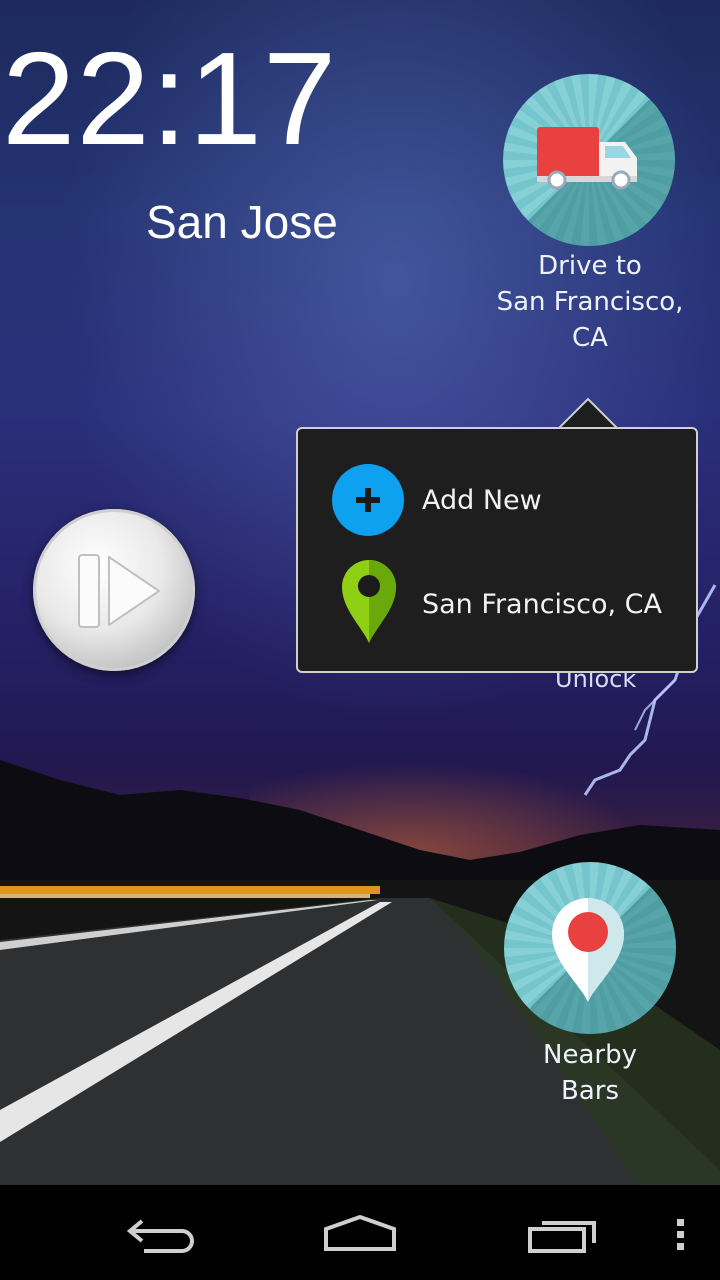 The width and height of the screenshot is (720, 1280). What do you see at coordinates (590, 320) in the screenshot?
I see `drive-to-line2: San Francisco, CA` at bounding box center [590, 320].